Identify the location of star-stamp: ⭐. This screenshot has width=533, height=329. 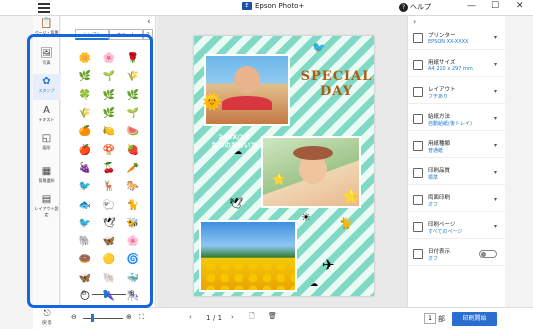
(279, 179).